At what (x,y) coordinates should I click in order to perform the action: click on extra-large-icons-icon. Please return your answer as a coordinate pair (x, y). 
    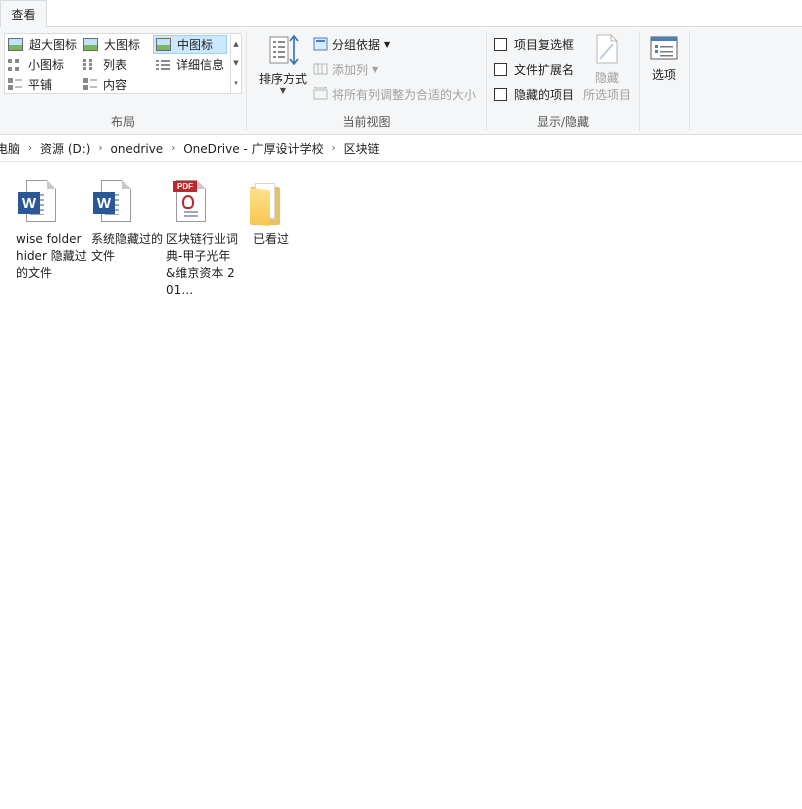
    Looking at the image, I should click on (15, 44).